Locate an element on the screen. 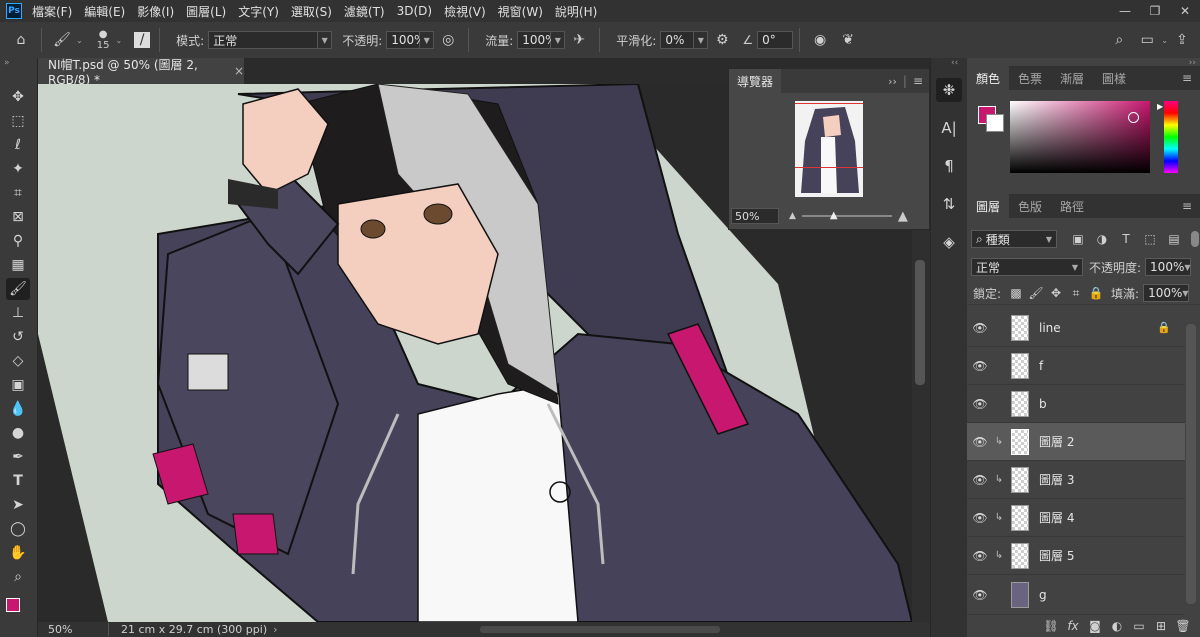 Image resolution: width=1200 pixels, height=637 pixels. close-icon: ✕ is located at coordinates (1185, 11).